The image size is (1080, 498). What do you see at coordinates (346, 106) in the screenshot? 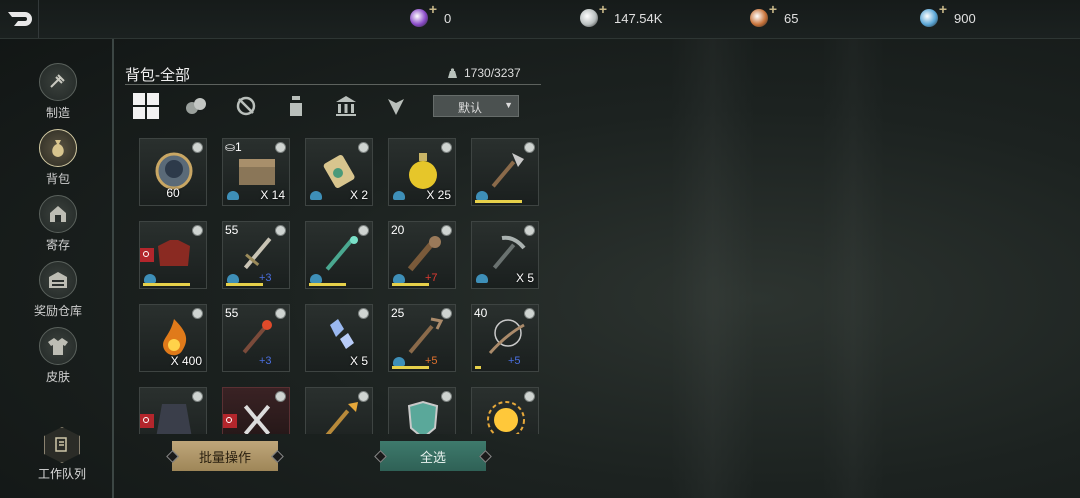
I see `tab-buildings` at bounding box center [346, 106].